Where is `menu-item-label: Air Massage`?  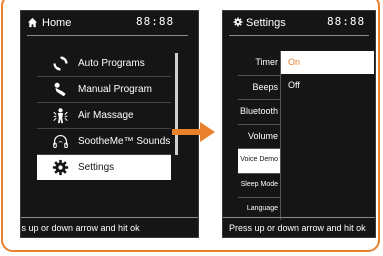 menu-item-label: Air Massage is located at coordinates (106, 115).